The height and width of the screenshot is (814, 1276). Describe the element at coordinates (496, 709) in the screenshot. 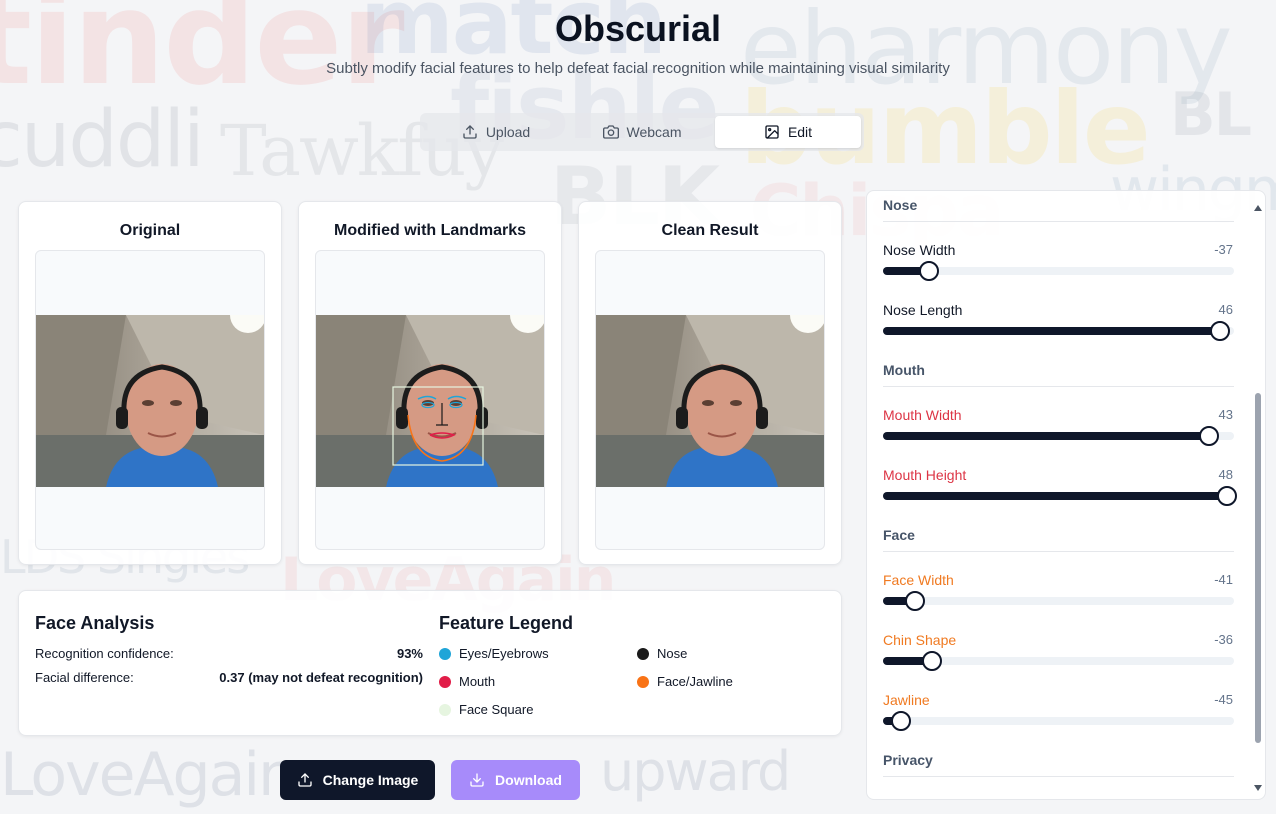

I see `legend-face-square-label: Face Square` at that location.